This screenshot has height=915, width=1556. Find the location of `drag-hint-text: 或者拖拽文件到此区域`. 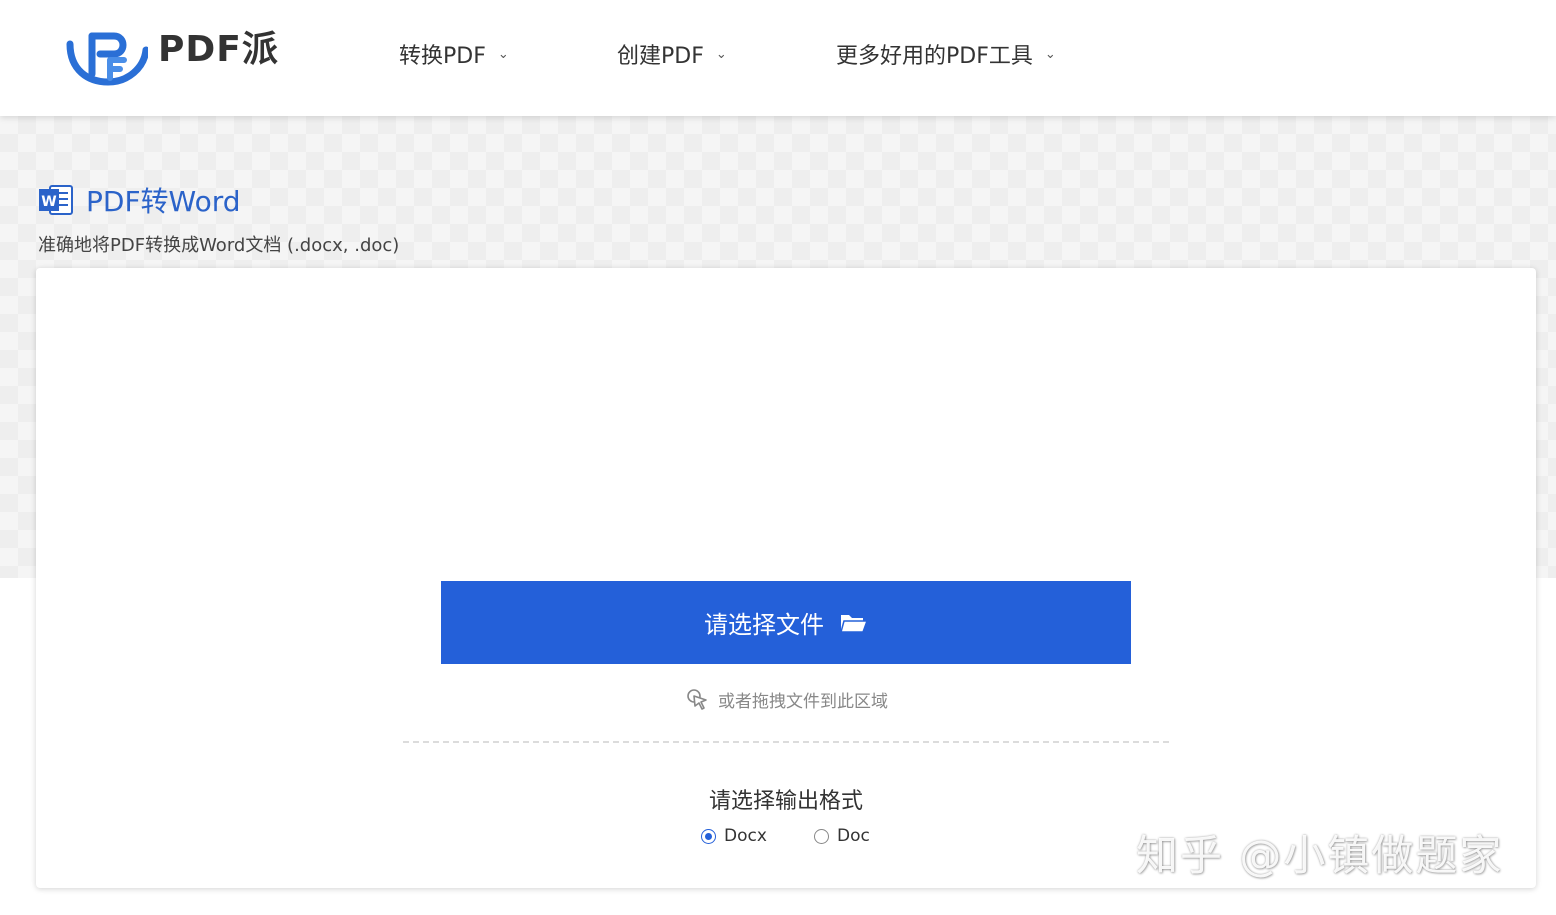

drag-hint-text: 或者拖拽文件到此区域 is located at coordinates (803, 701).